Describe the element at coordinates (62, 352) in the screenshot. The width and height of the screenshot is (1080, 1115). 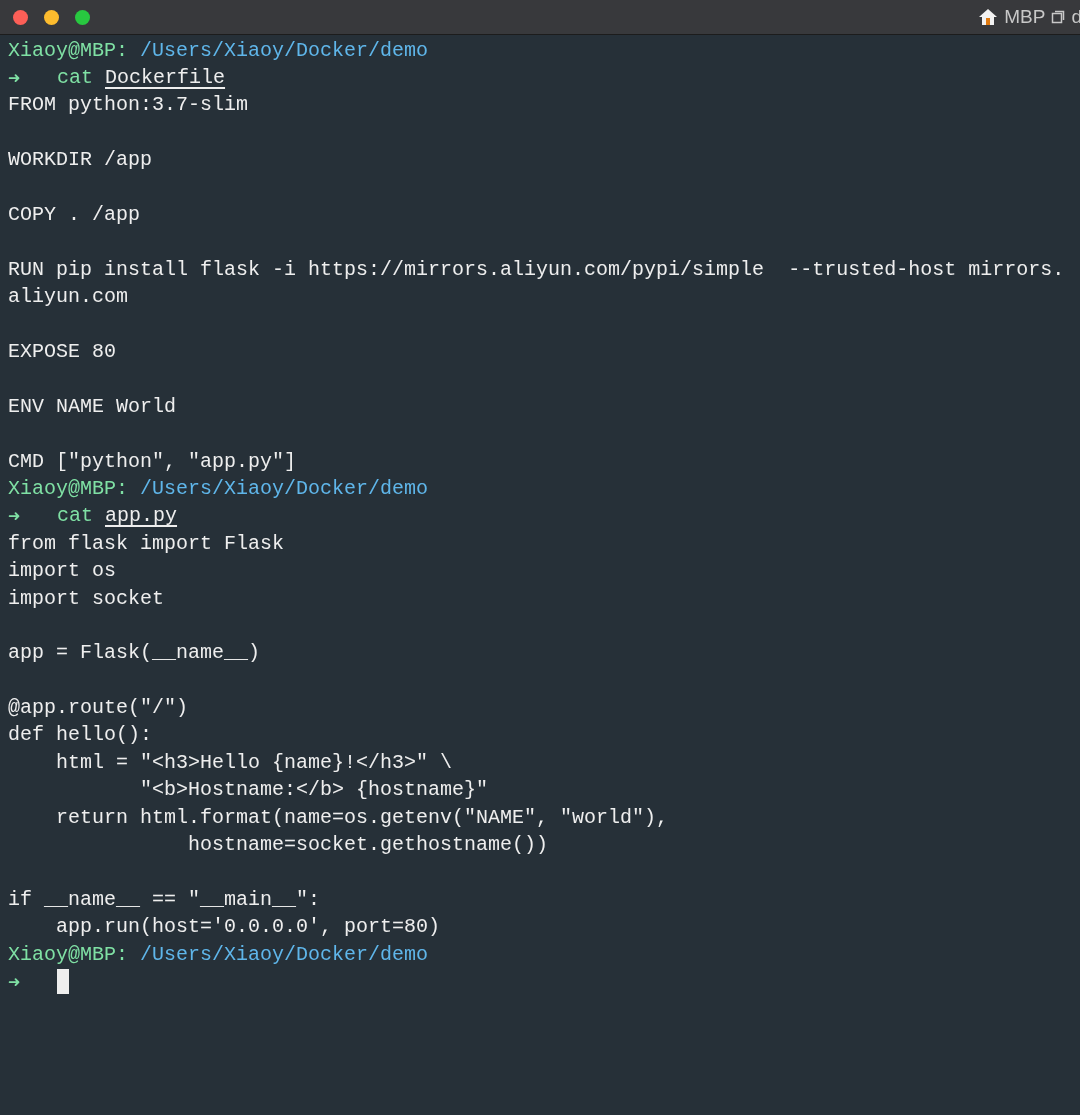
I see `output-line: EXPOSE 80` at that location.